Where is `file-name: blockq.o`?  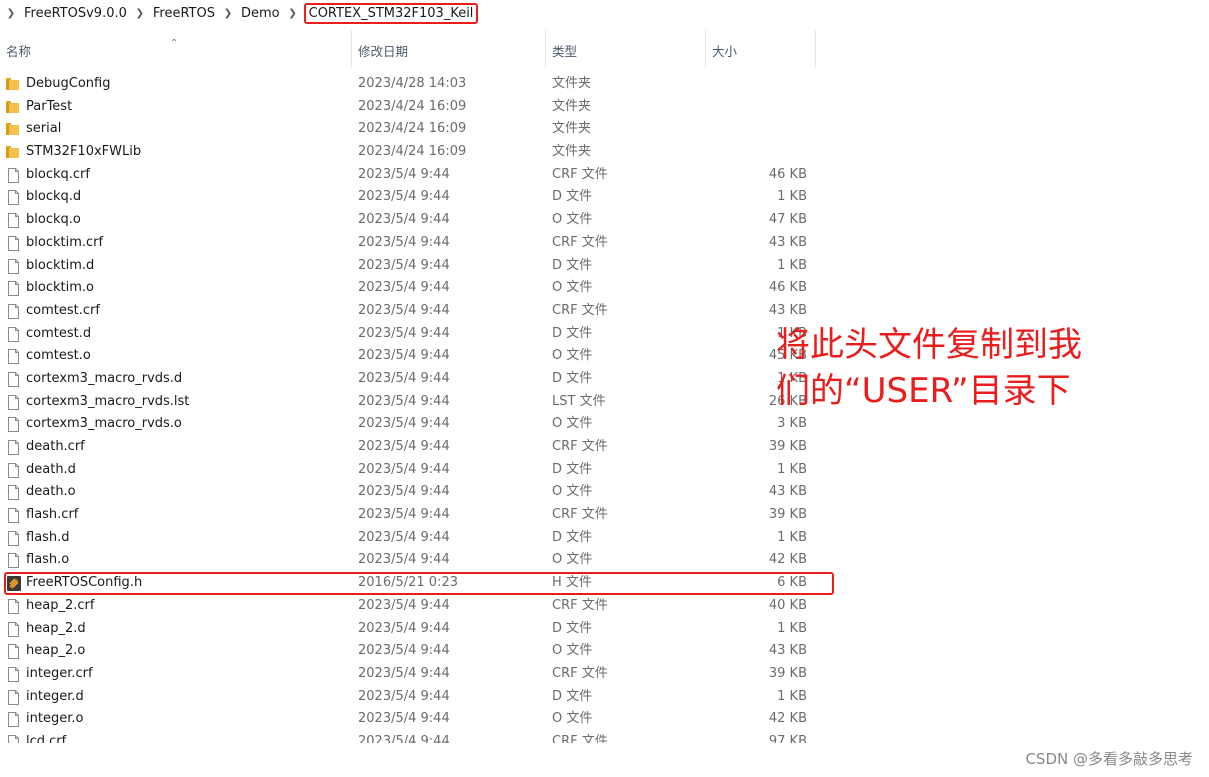
file-name: blockq.o is located at coordinates (53, 220).